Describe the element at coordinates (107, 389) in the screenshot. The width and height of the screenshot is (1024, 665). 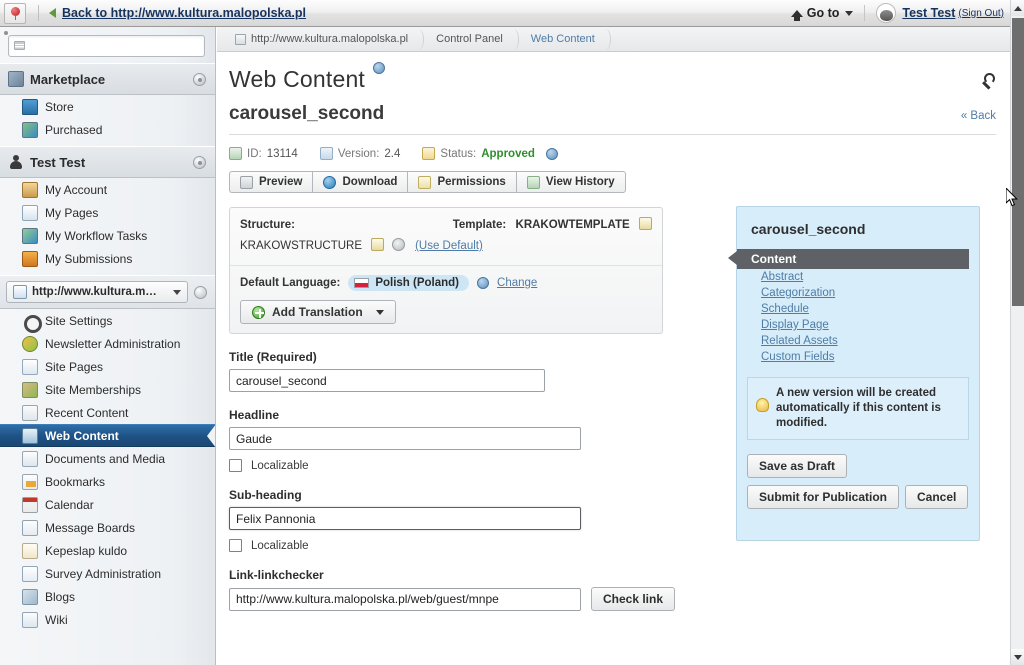
I see `sidebar-item-site-memberships: Site Memberships` at that location.